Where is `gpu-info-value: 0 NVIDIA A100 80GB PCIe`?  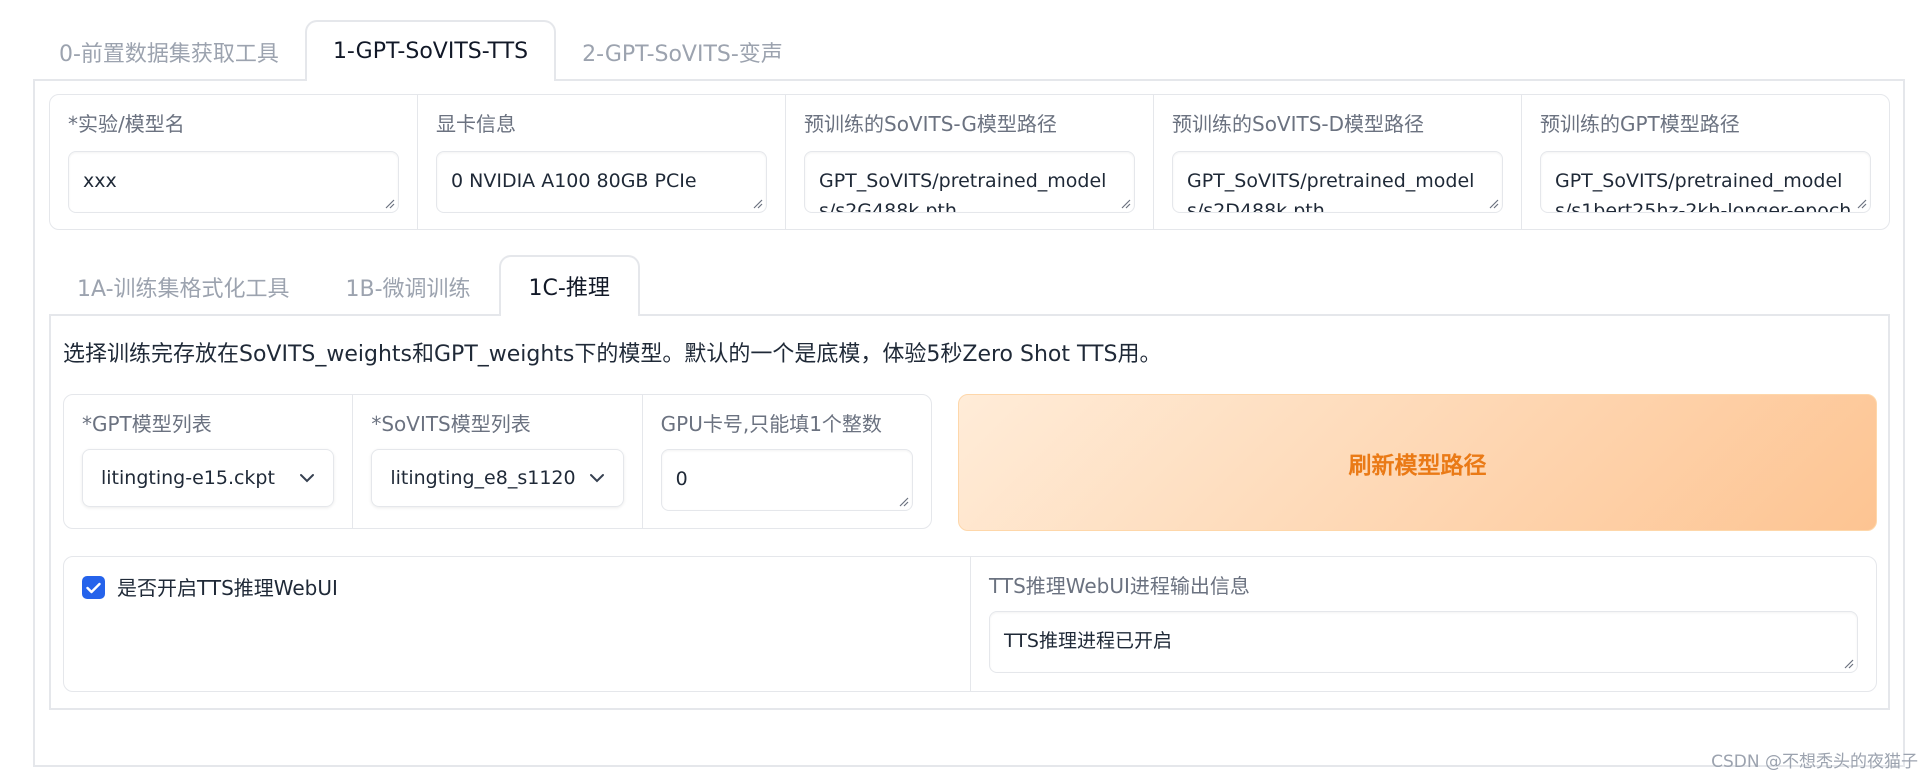
gpu-info-value: 0 NVIDIA A100 80GB PCIe is located at coordinates (574, 181).